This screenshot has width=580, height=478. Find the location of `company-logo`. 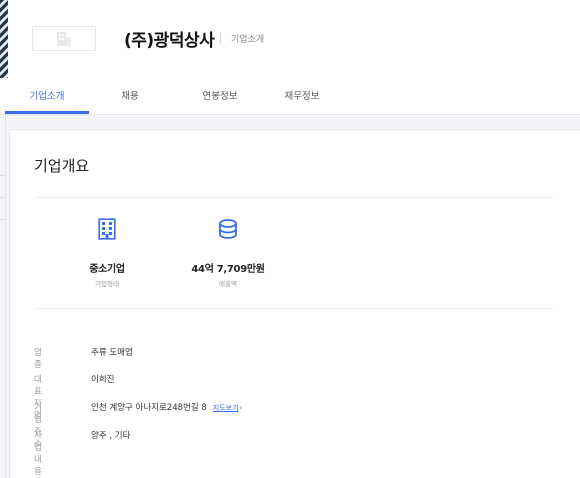

company-logo is located at coordinates (64, 38).